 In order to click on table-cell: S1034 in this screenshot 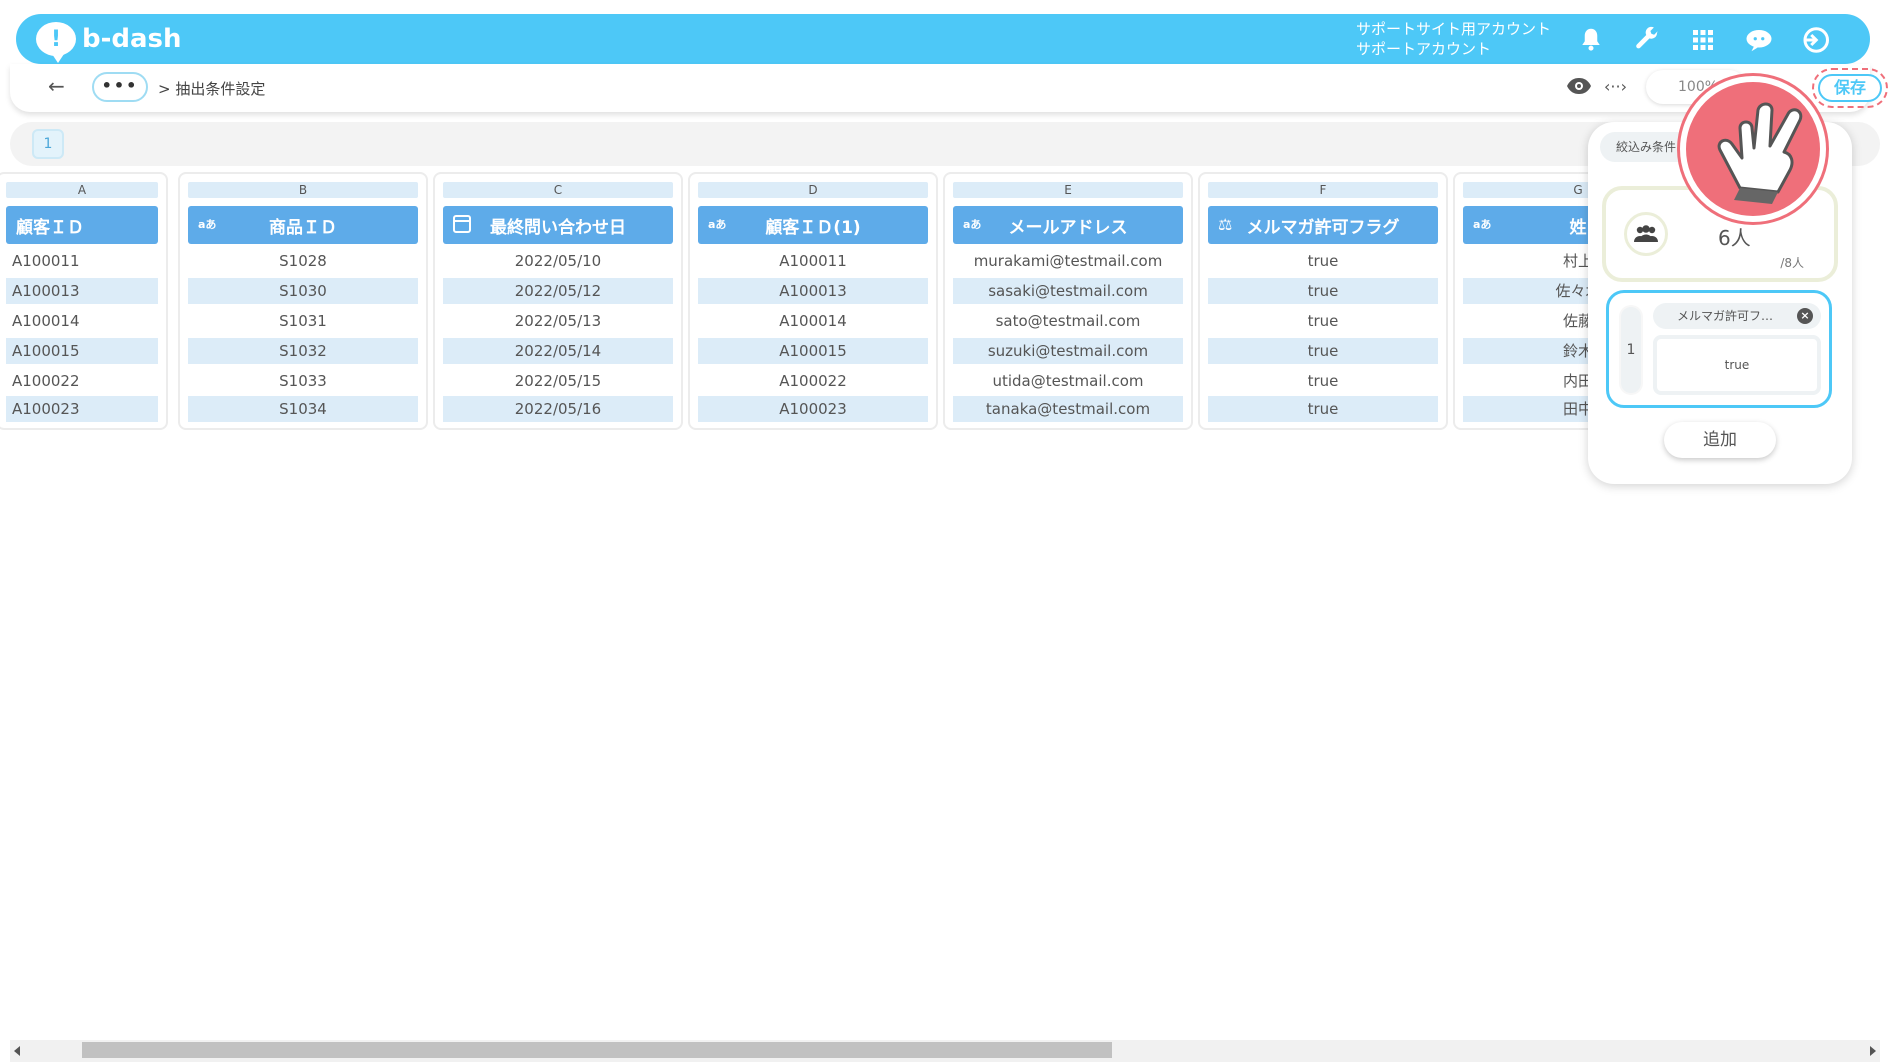, I will do `click(303, 409)`.